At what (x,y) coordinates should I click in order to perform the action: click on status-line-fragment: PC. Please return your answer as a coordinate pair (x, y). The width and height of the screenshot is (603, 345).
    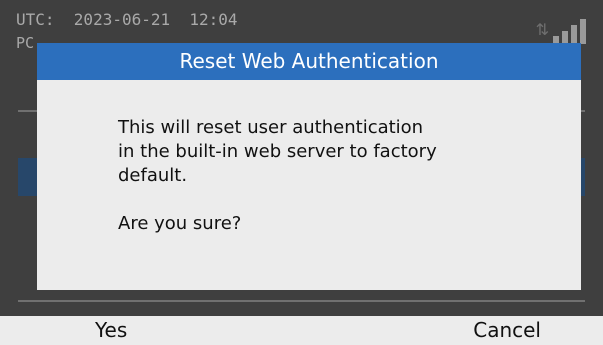
    Looking at the image, I should click on (25, 43).